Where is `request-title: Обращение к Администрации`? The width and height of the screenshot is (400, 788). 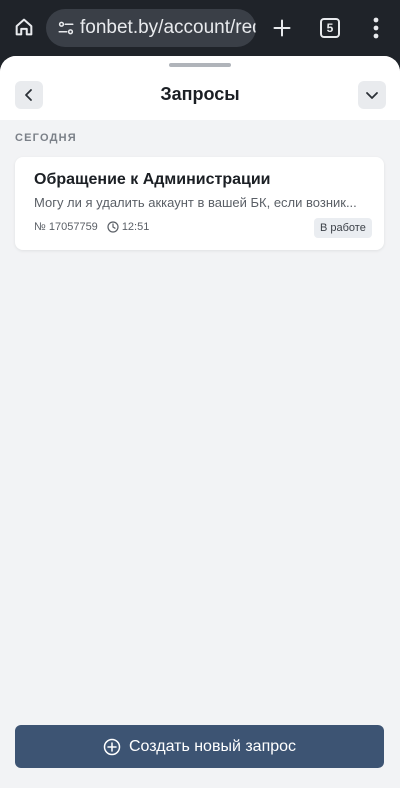
request-title: Обращение к Администрации is located at coordinates (152, 179).